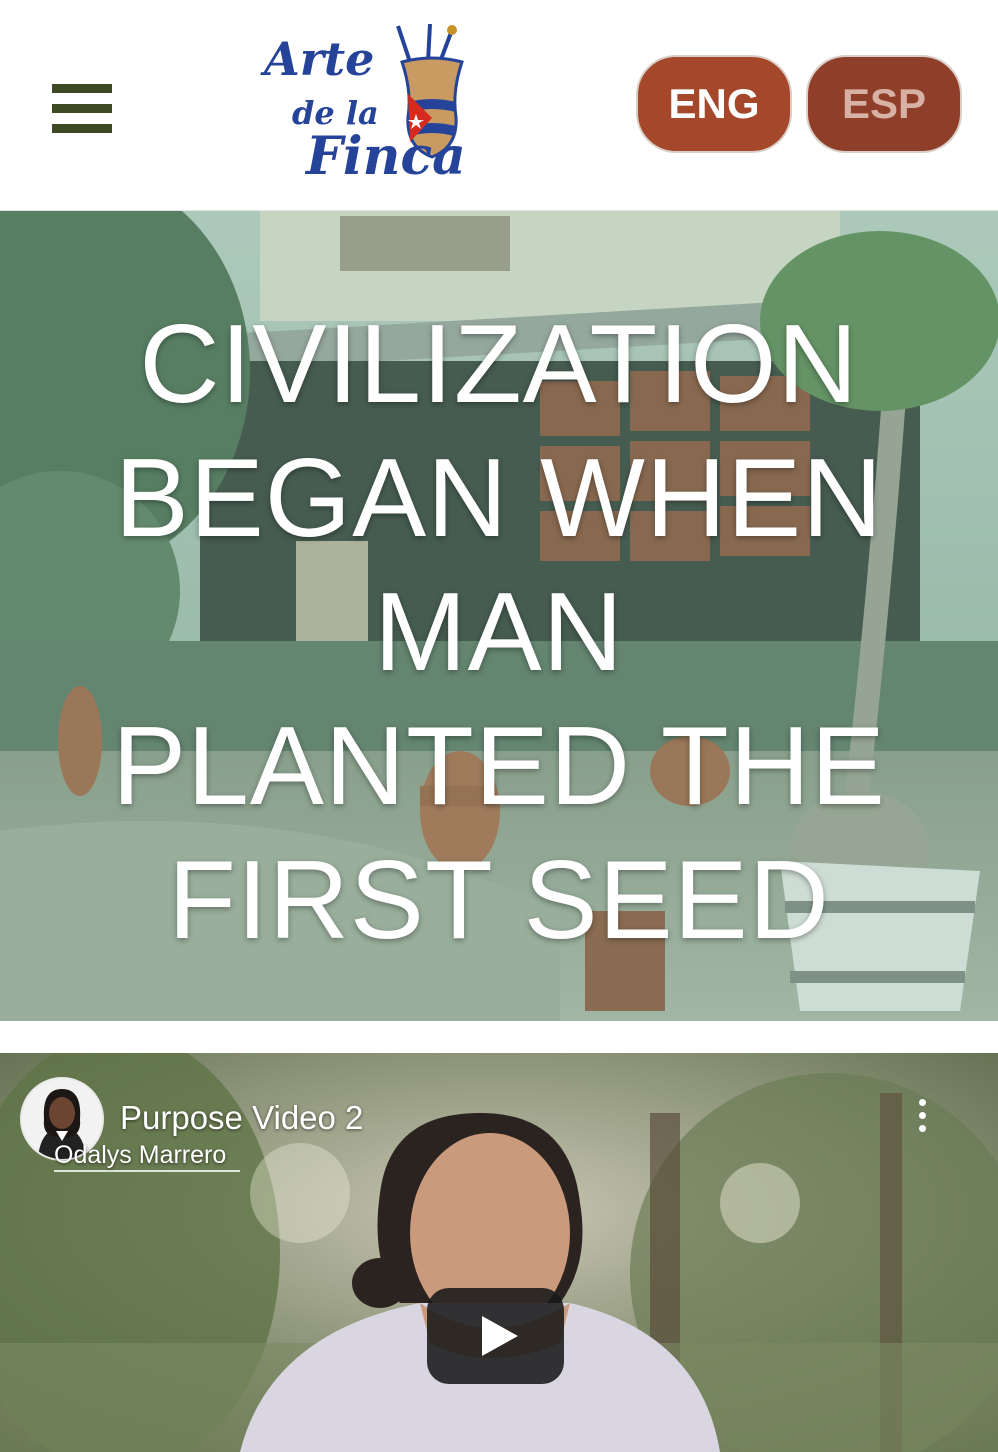 The width and height of the screenshot is (998, 1452). What do you see at coordinates (241, 1118) in the screenshot?
I see `video-title: Purpose Video 2` at bounding box center [241, 1118].